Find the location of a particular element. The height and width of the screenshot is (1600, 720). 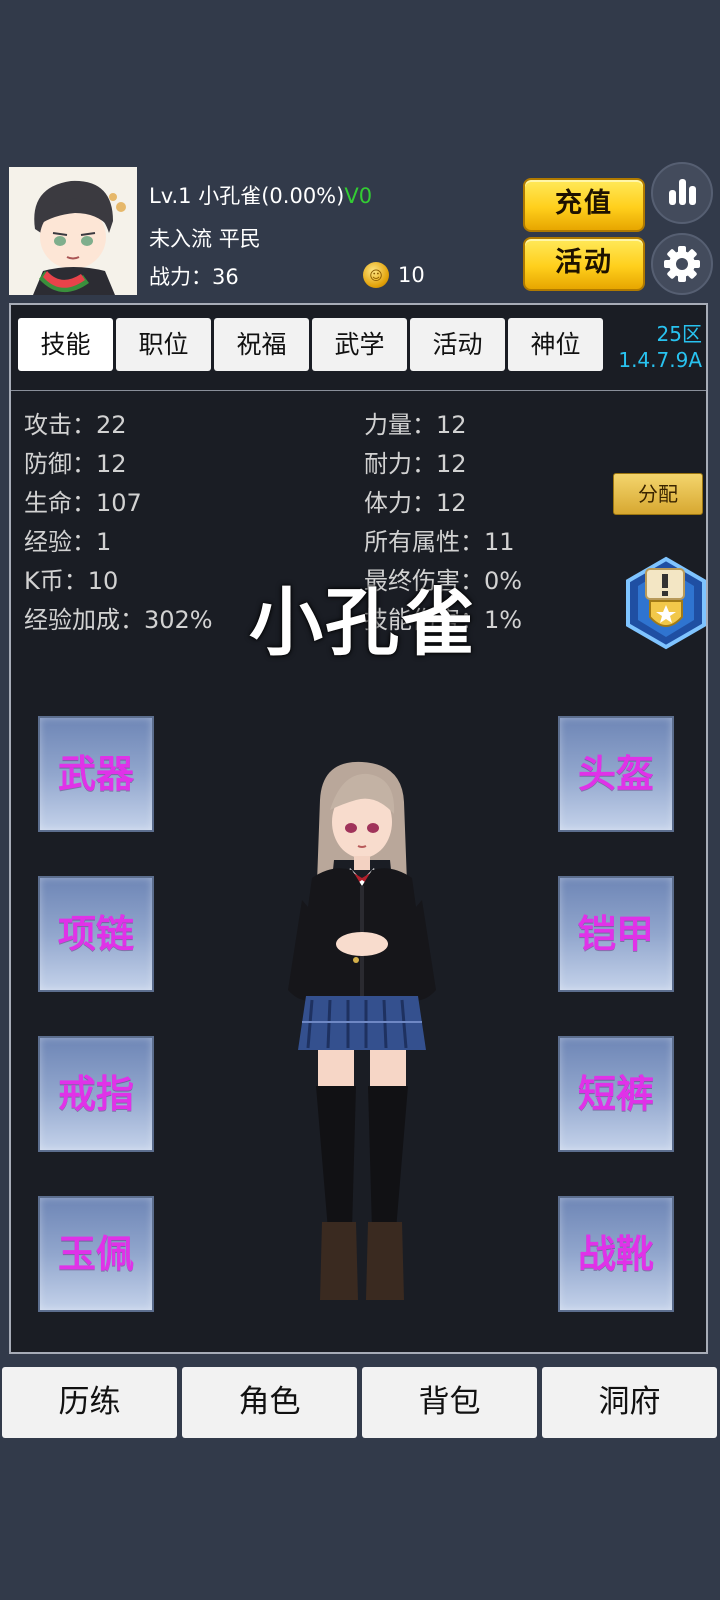

nav-cave-dwelling: 洞府 is located at coordinates (629, 1402).